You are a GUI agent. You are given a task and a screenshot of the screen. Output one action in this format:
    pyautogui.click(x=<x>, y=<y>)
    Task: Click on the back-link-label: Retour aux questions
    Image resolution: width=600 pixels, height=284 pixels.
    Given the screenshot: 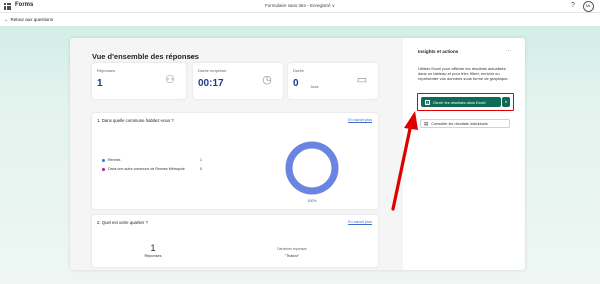 What is the action you would take?
    pyautogui.click(x=32, y=19)
    